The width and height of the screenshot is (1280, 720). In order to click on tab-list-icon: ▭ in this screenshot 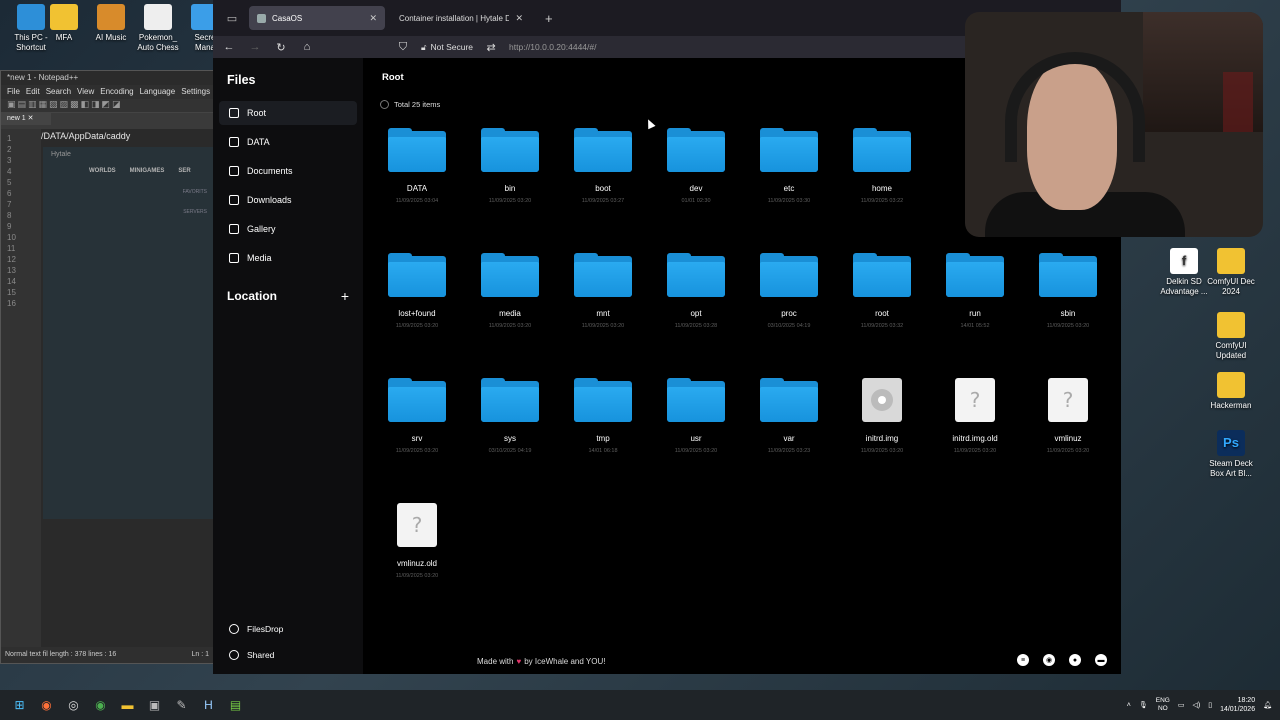, I will do `click(232, 18)`.